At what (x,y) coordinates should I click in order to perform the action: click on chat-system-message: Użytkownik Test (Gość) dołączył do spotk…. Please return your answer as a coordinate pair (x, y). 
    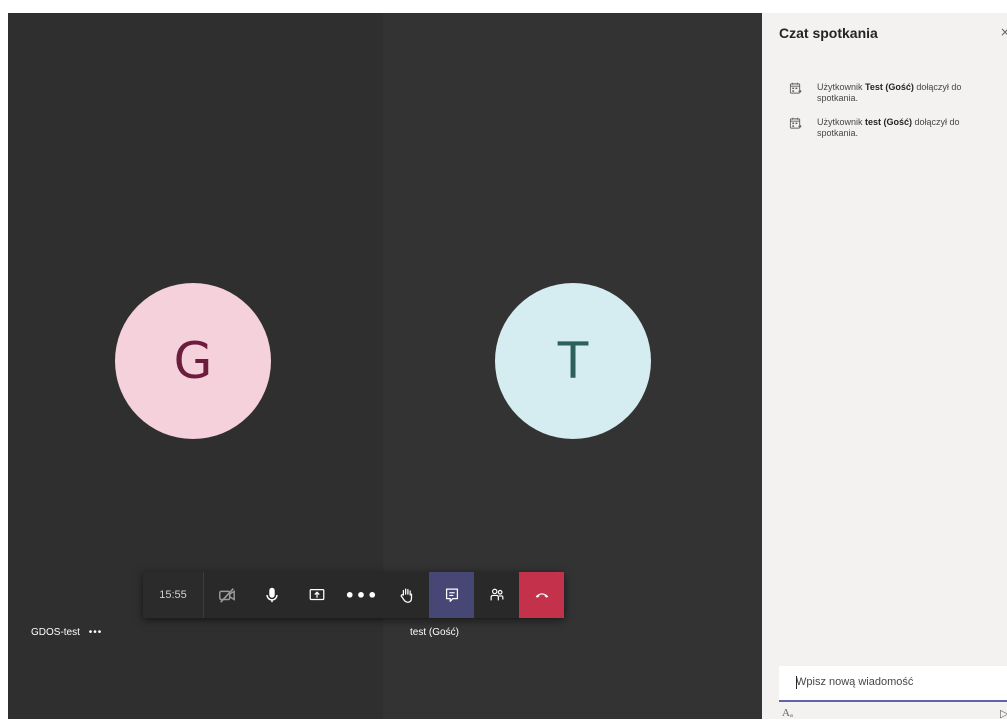
    Looking at the image, I should click on (891, 93).